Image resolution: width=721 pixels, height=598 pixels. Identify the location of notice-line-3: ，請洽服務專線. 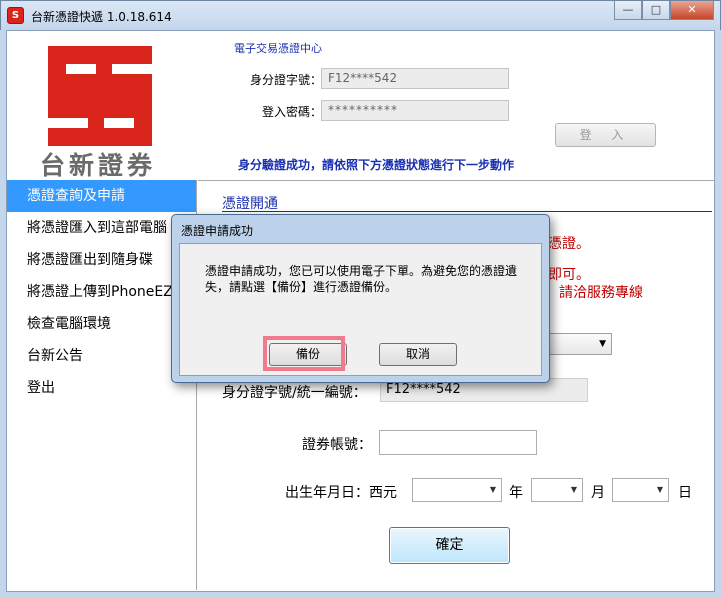
(594, 293).